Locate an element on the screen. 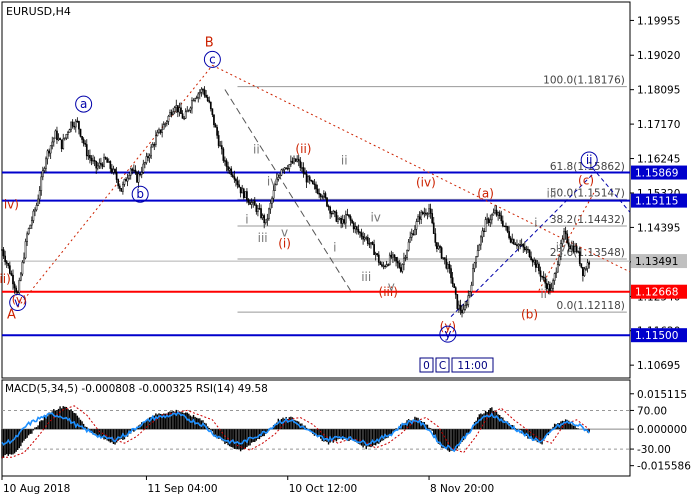 This screenshot has width=700, height=504. price-axis-label: 1.16245 is located at coordinates (658, 160).